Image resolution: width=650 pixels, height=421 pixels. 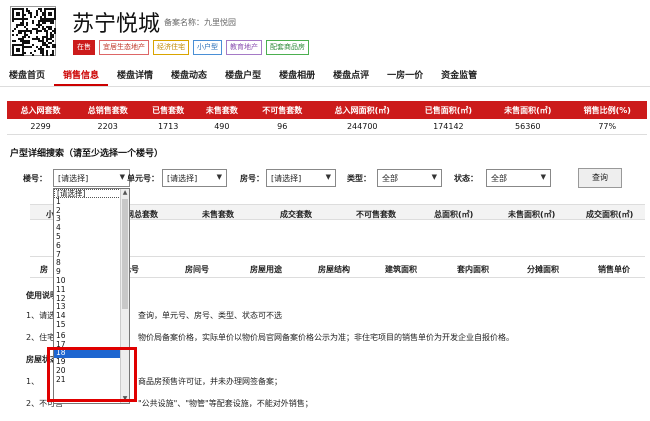 What do you see at coordinates (362, 110) in the screenshot?
I see `stats-header-5: 总入网面积(㎡)` at bounding box center [362, 110].